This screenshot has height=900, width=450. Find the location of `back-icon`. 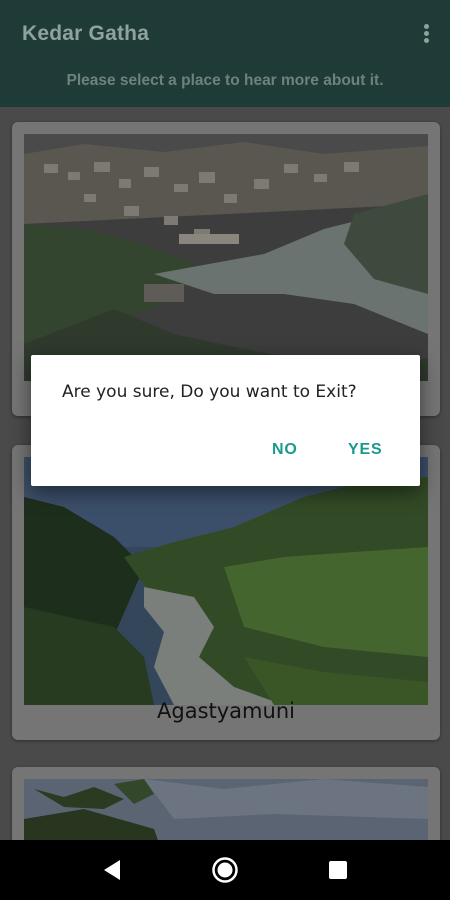

back-icon is located at coordinates (112, 872).